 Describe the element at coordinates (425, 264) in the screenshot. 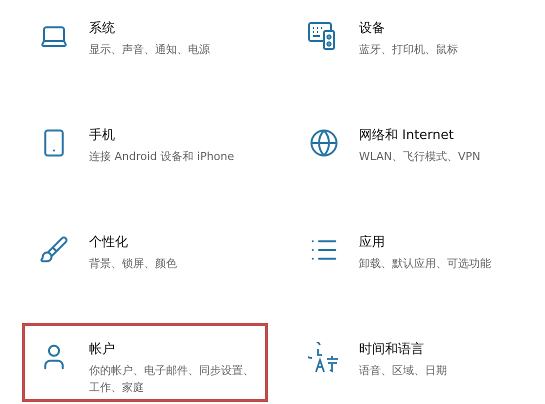

I see `tile-subtitle: 卸载、默认应用、可选功能` at that location.